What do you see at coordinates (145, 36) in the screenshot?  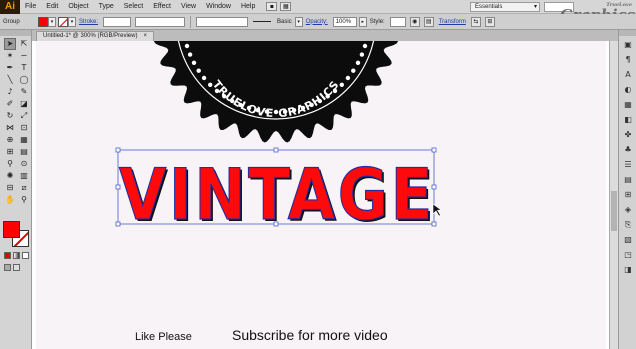 I see `close-icon: ×` at bounding box center [145, 36].